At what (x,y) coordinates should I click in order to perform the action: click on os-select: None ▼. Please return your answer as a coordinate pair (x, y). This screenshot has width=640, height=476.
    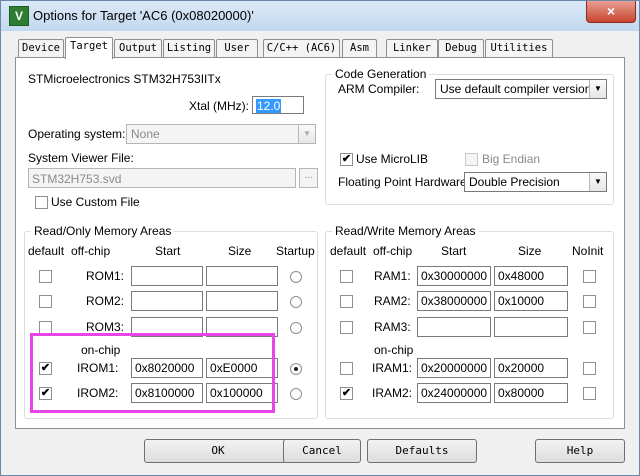
    Looking at the image, I should click on (221, 134).